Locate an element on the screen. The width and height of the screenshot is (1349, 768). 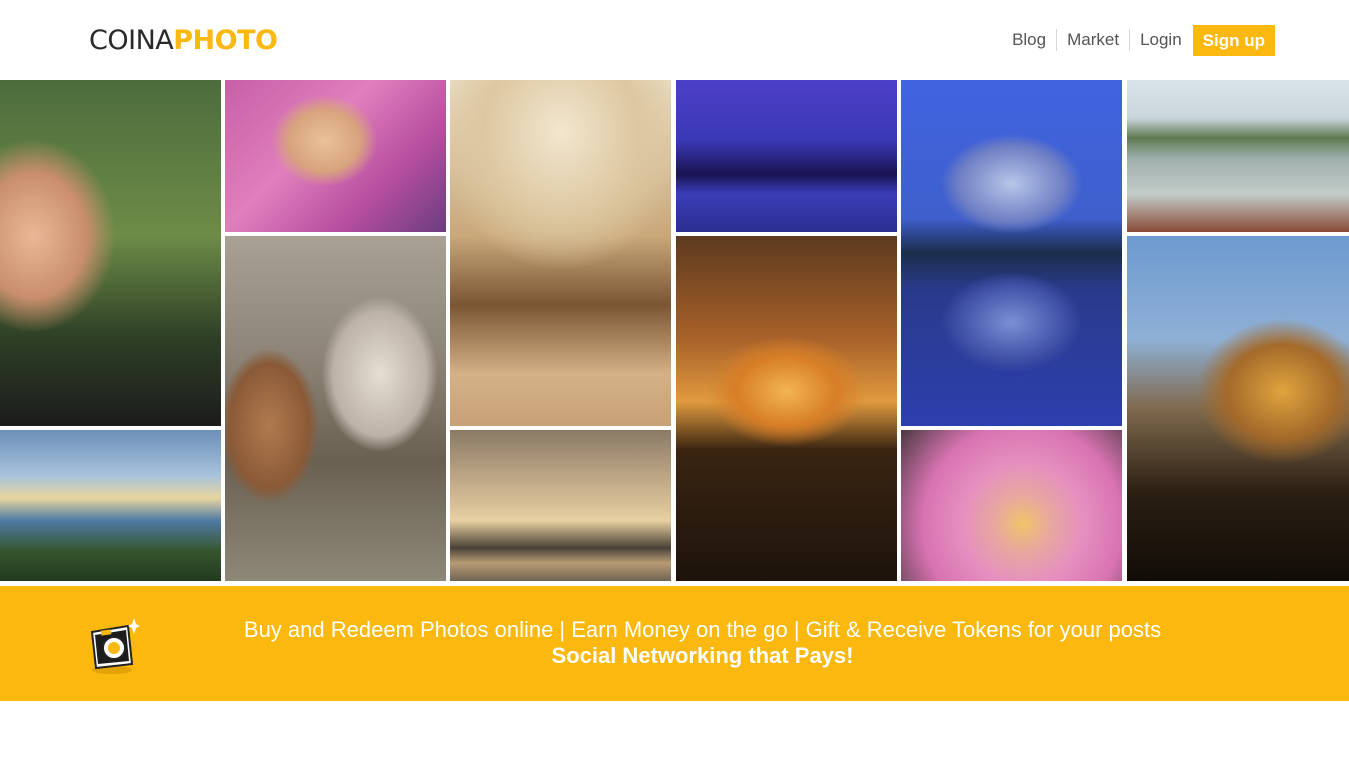
nav-blog-link: Blog is located at coordinates (1029, 40).